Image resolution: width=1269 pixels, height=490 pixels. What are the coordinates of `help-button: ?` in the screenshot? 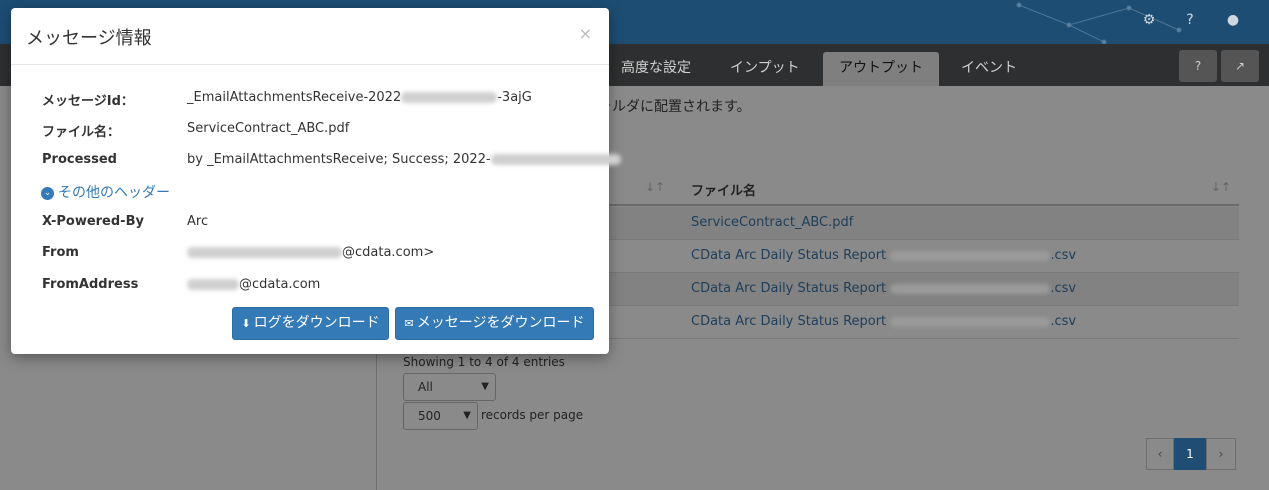 It's located at (1198, 66).